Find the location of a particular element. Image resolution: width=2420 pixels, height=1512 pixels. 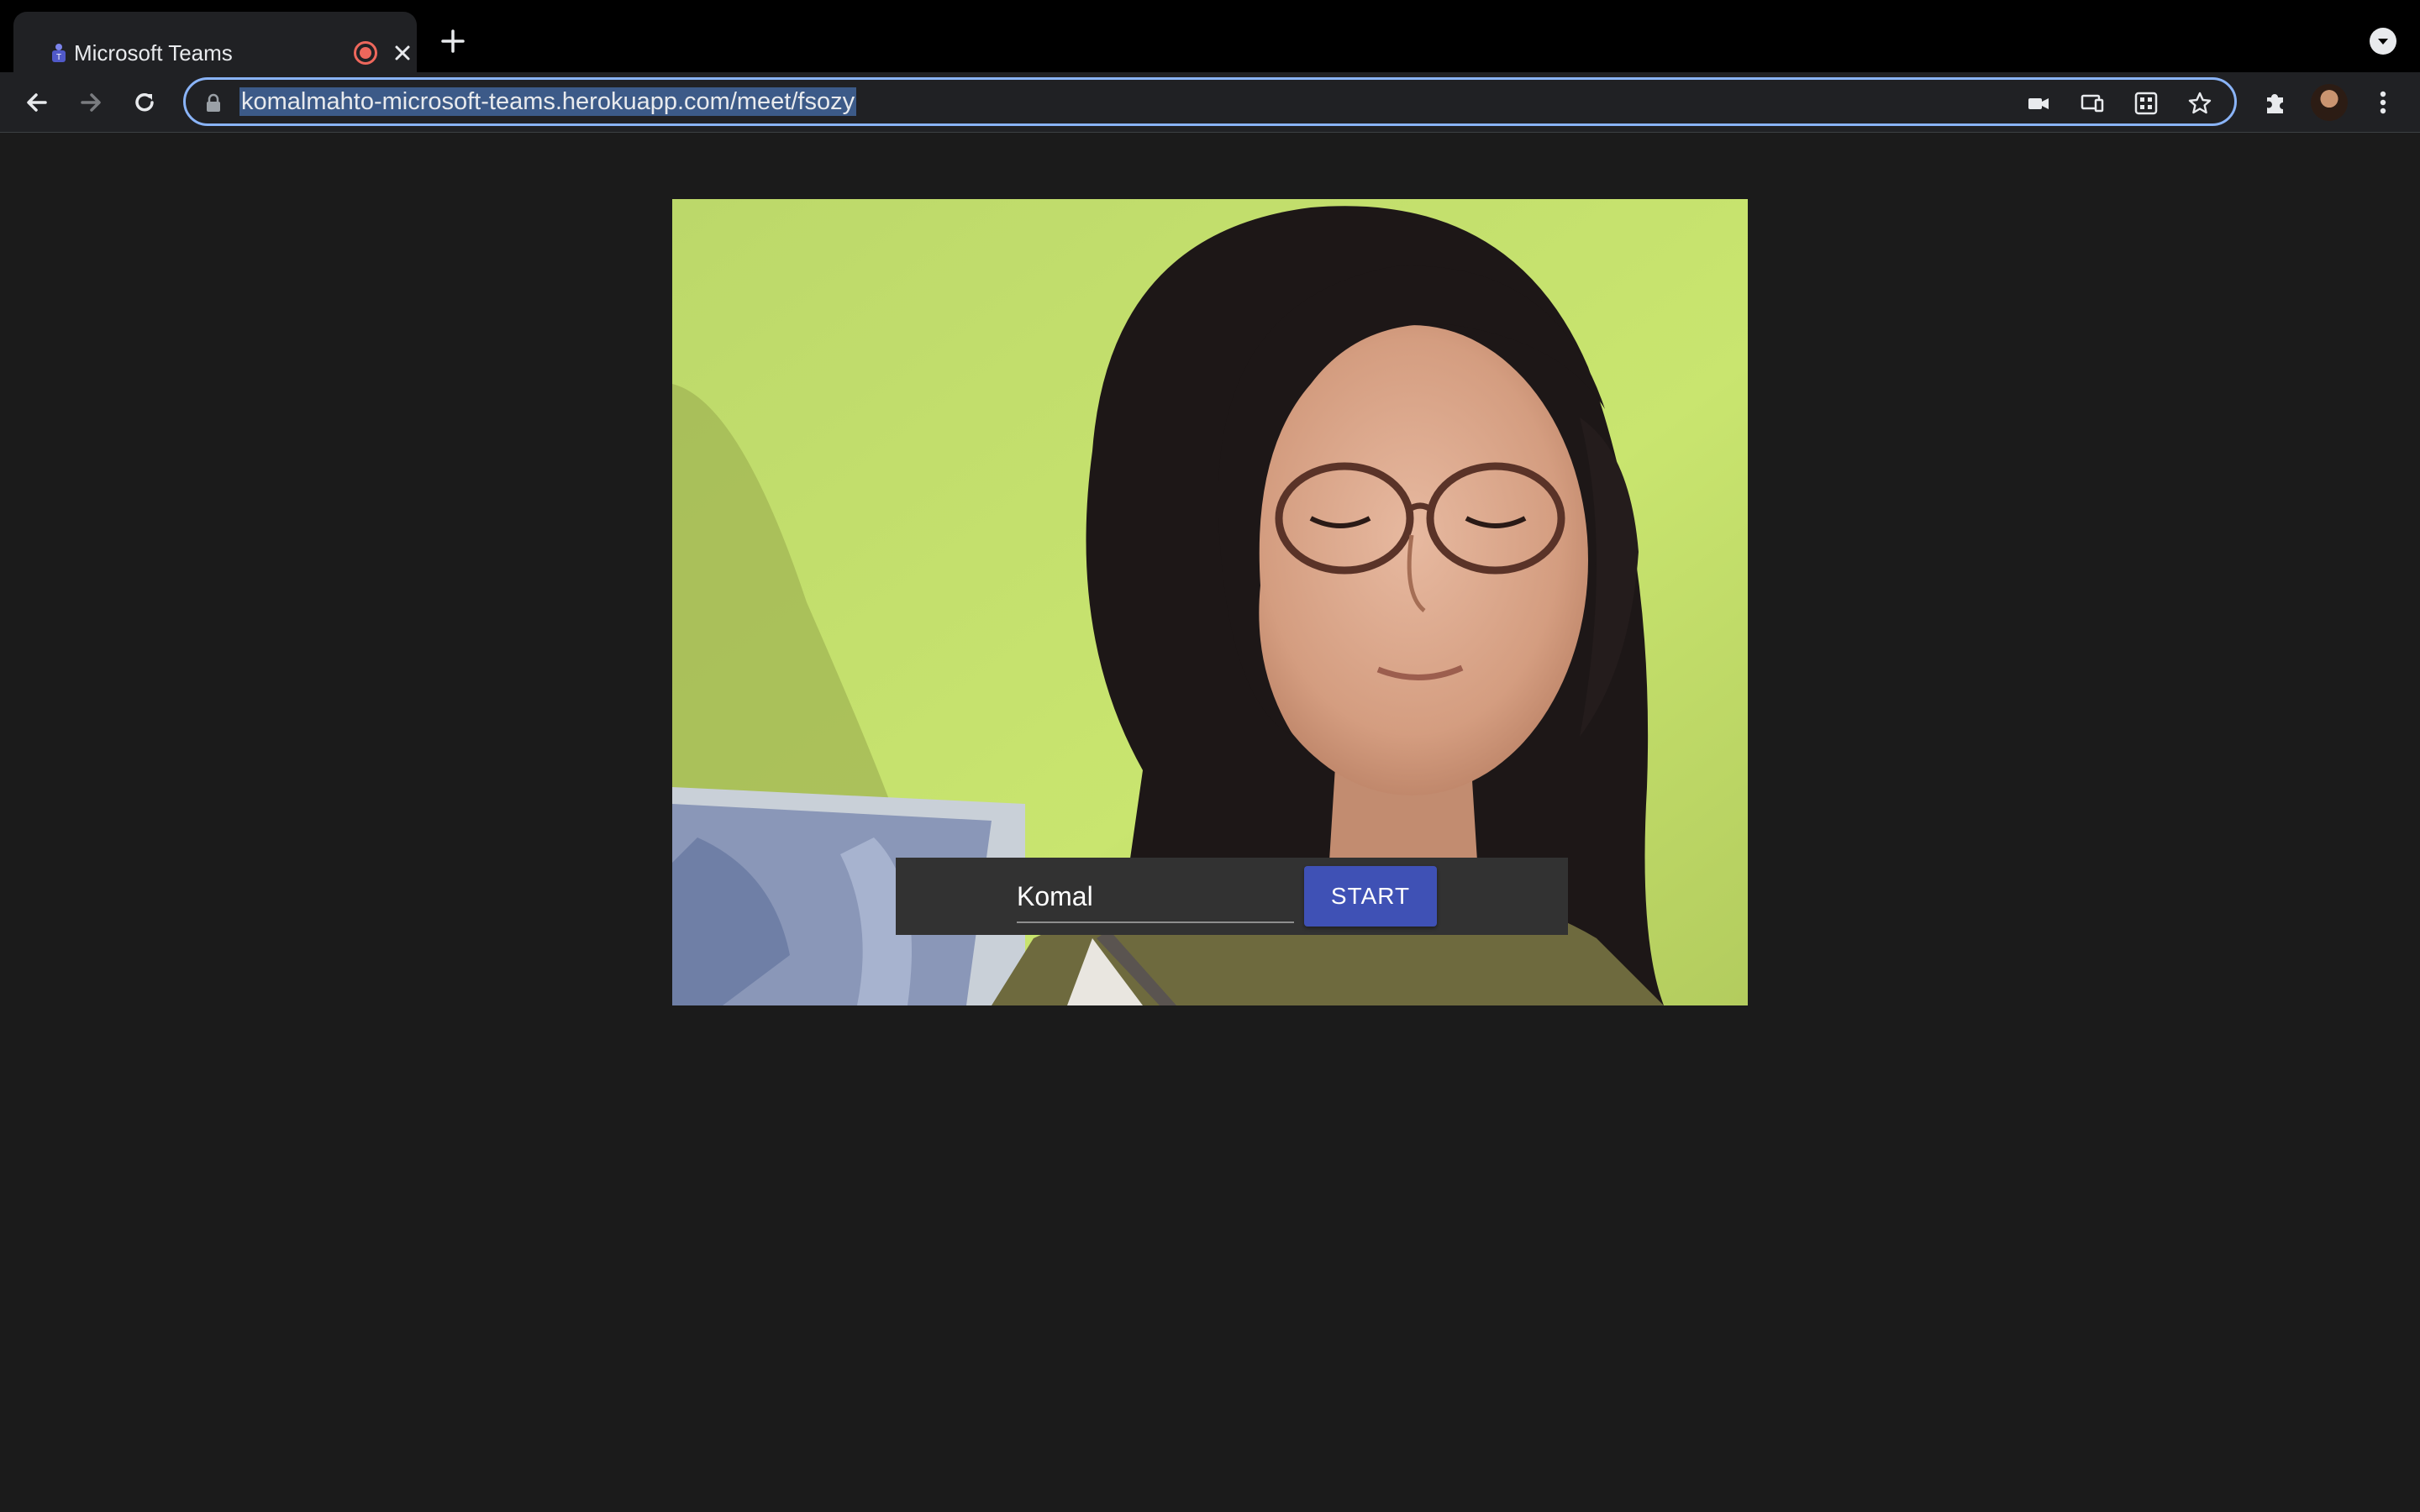

teams-logo-icon: T is located at coordinates (59, 53).